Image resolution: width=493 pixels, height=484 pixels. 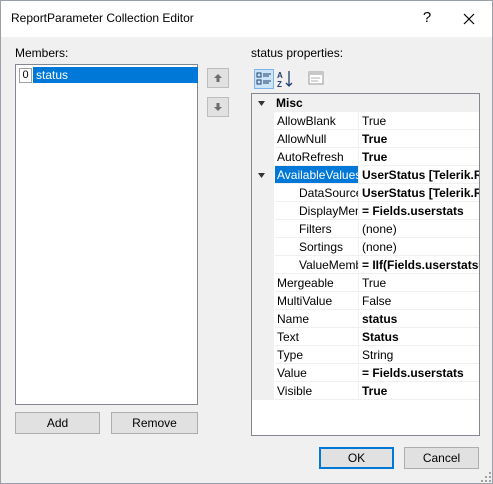 I want to click on property-name: AvailableValues, so click(x=316, y=175).